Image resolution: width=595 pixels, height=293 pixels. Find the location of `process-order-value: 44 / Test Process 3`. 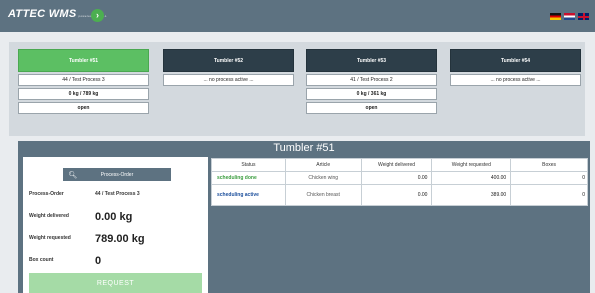

process-order-value: 44 / Test Process 3 is located at coordinates (117, 194).